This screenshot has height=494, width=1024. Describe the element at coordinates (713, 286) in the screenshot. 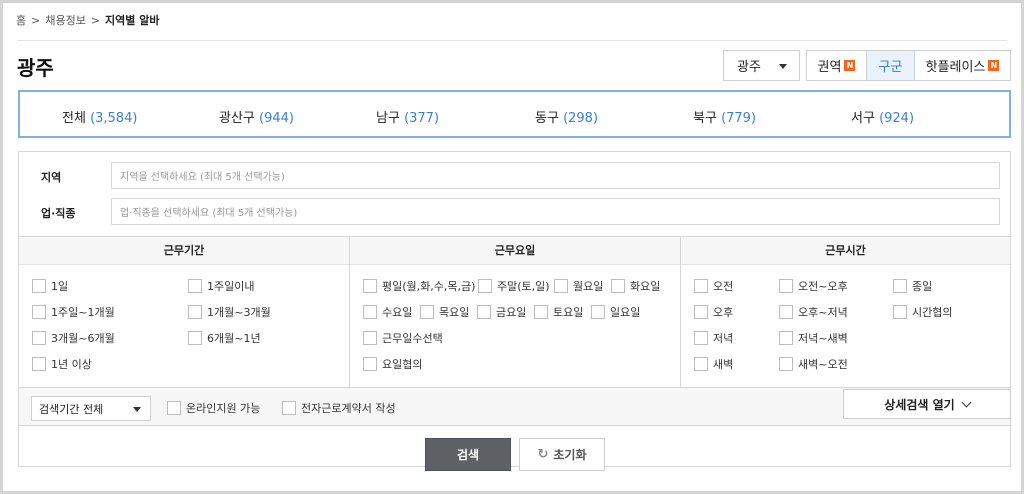

I see `time-checkbox: 오전` at that location.